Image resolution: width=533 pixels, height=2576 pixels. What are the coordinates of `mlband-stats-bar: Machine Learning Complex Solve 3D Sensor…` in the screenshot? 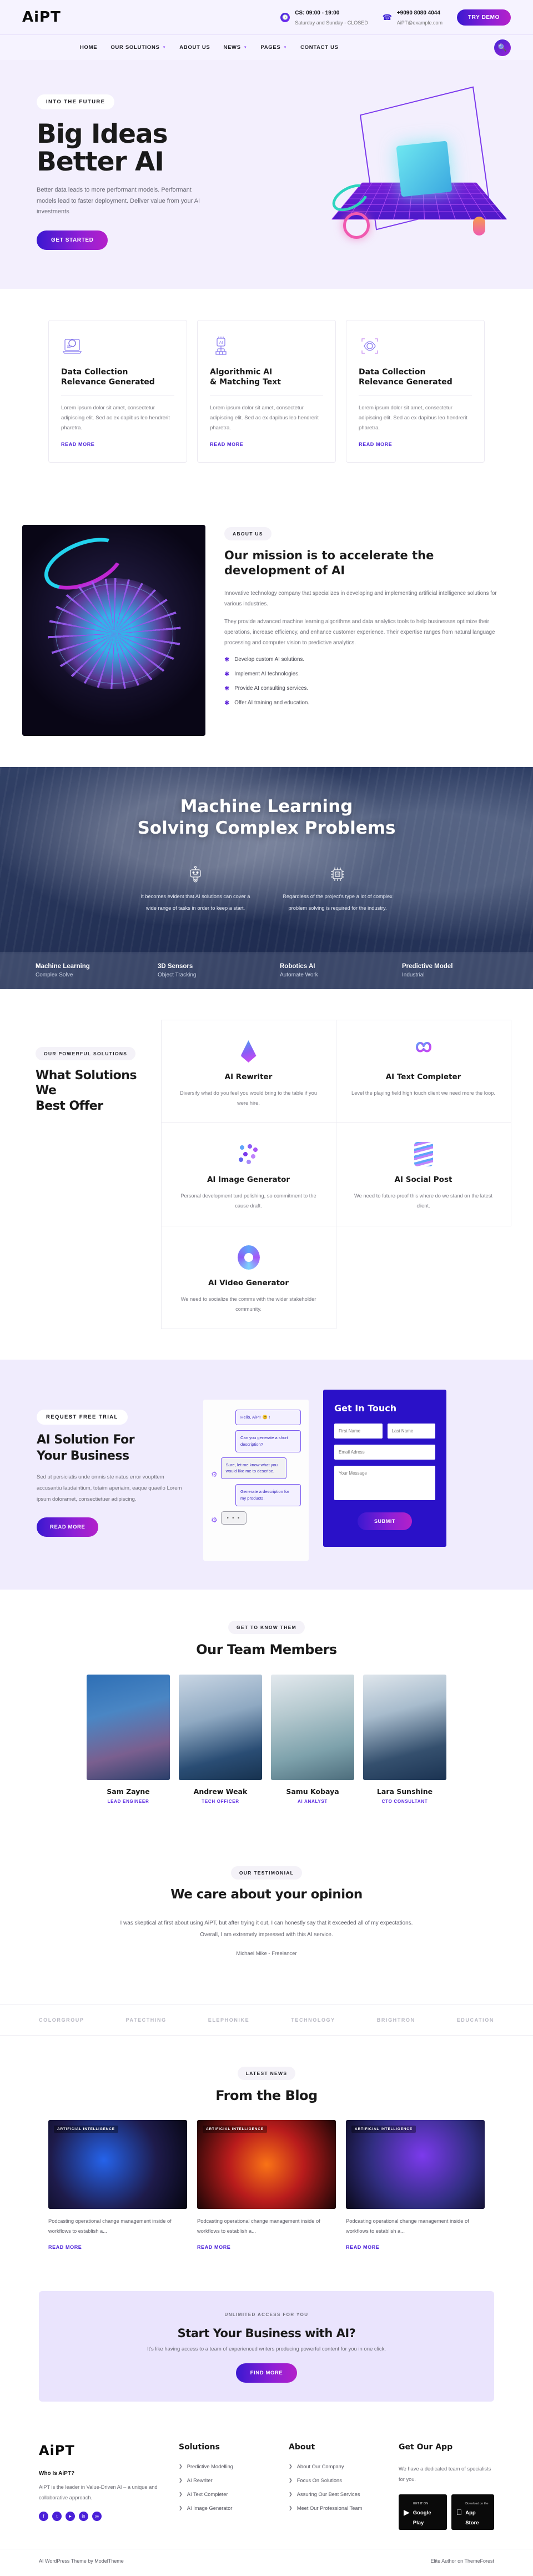 It's located at (266, 971).